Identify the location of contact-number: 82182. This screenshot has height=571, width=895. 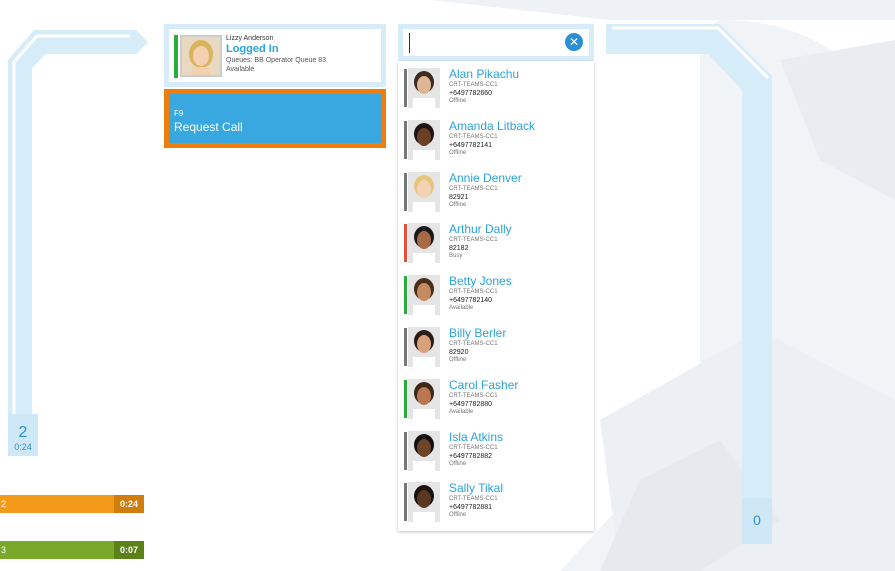
(459, 249).